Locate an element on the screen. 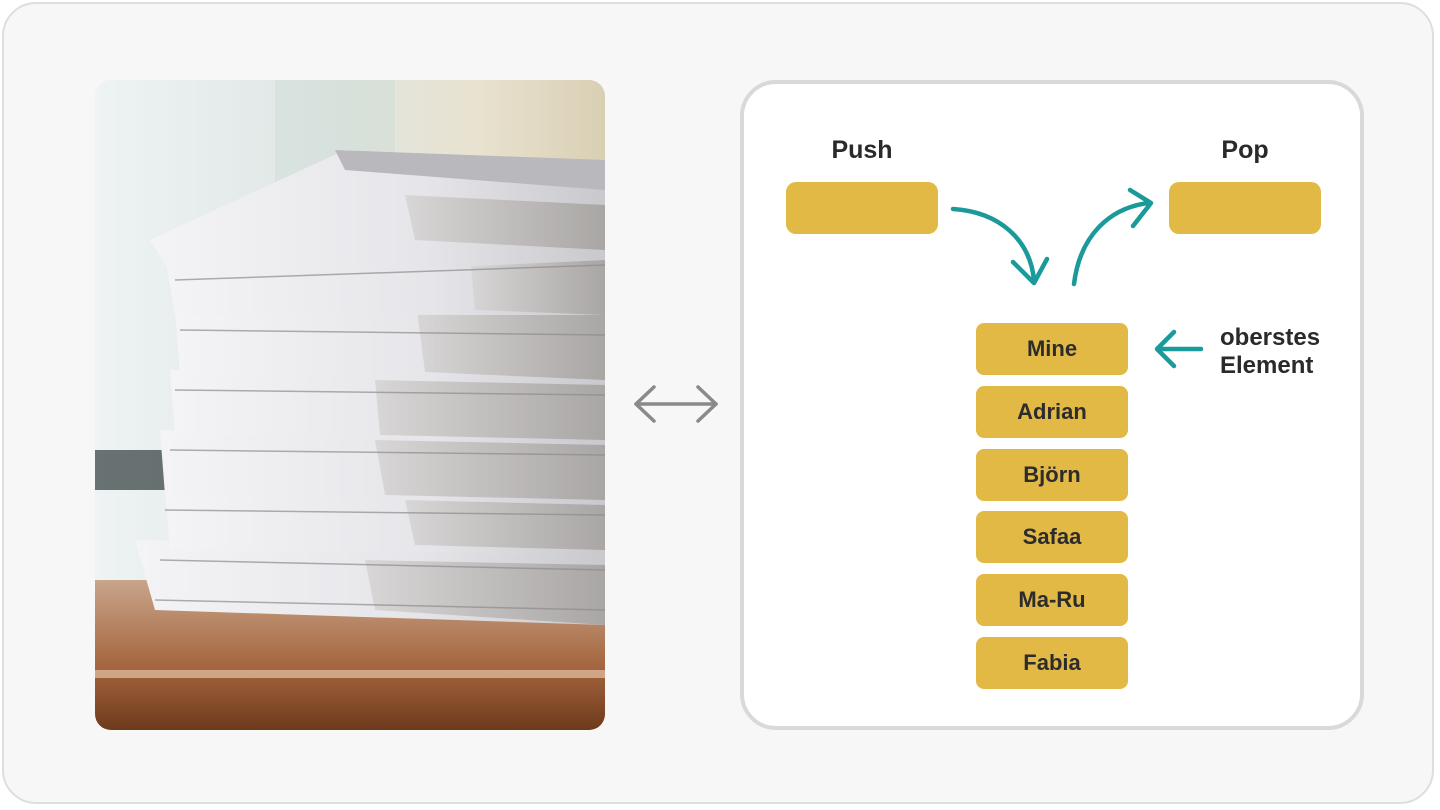 This screenshot has height=810, width=1440. push-element-block is located at coordinates (862, 208).